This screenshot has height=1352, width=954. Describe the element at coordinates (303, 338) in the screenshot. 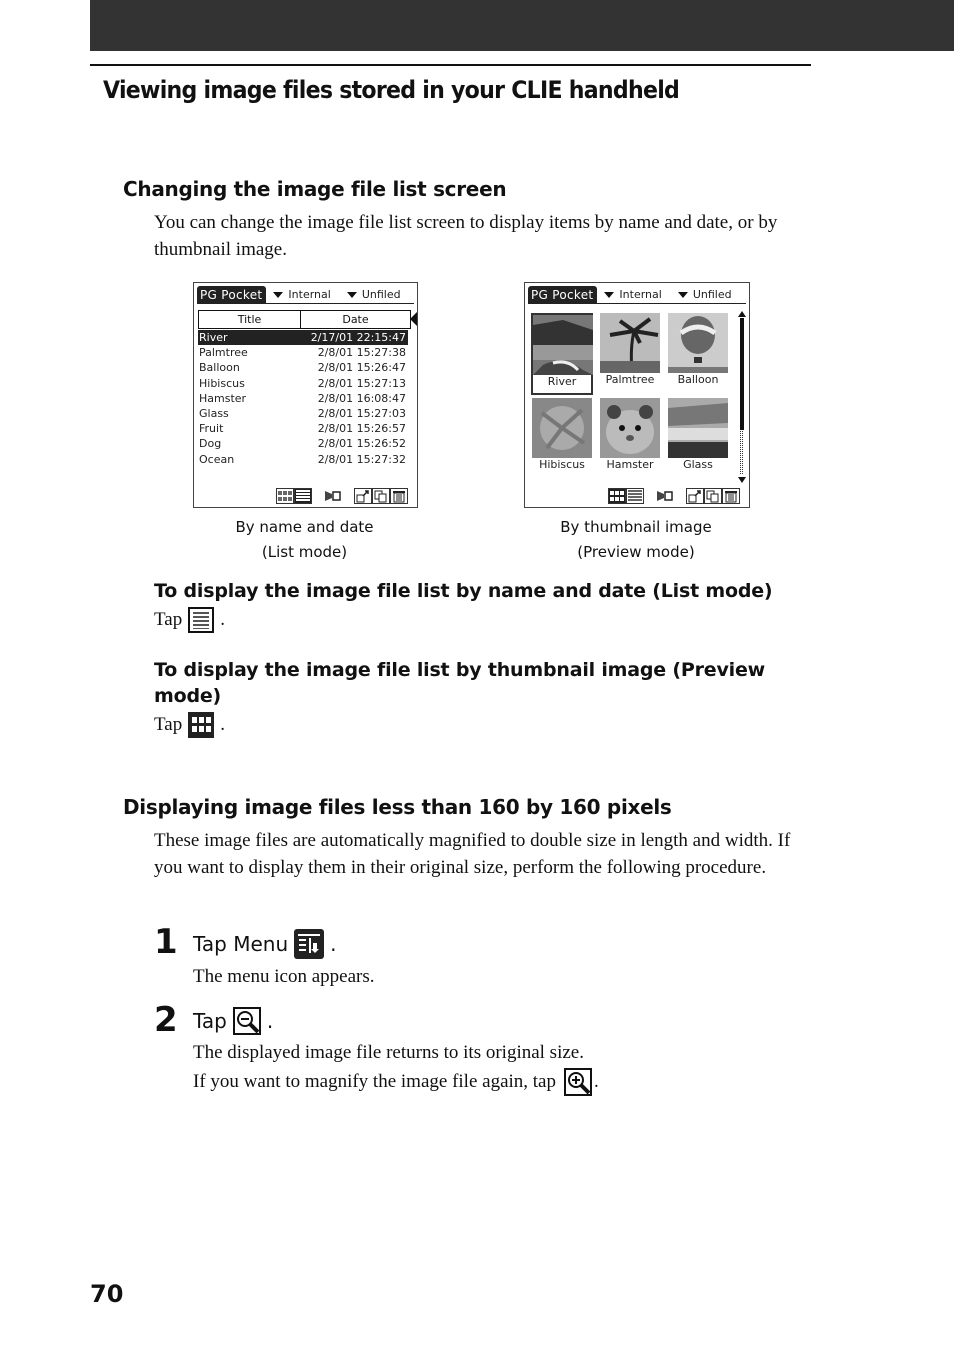

I see `file-list-row: River 2/17/01 22:15:47` at that location.